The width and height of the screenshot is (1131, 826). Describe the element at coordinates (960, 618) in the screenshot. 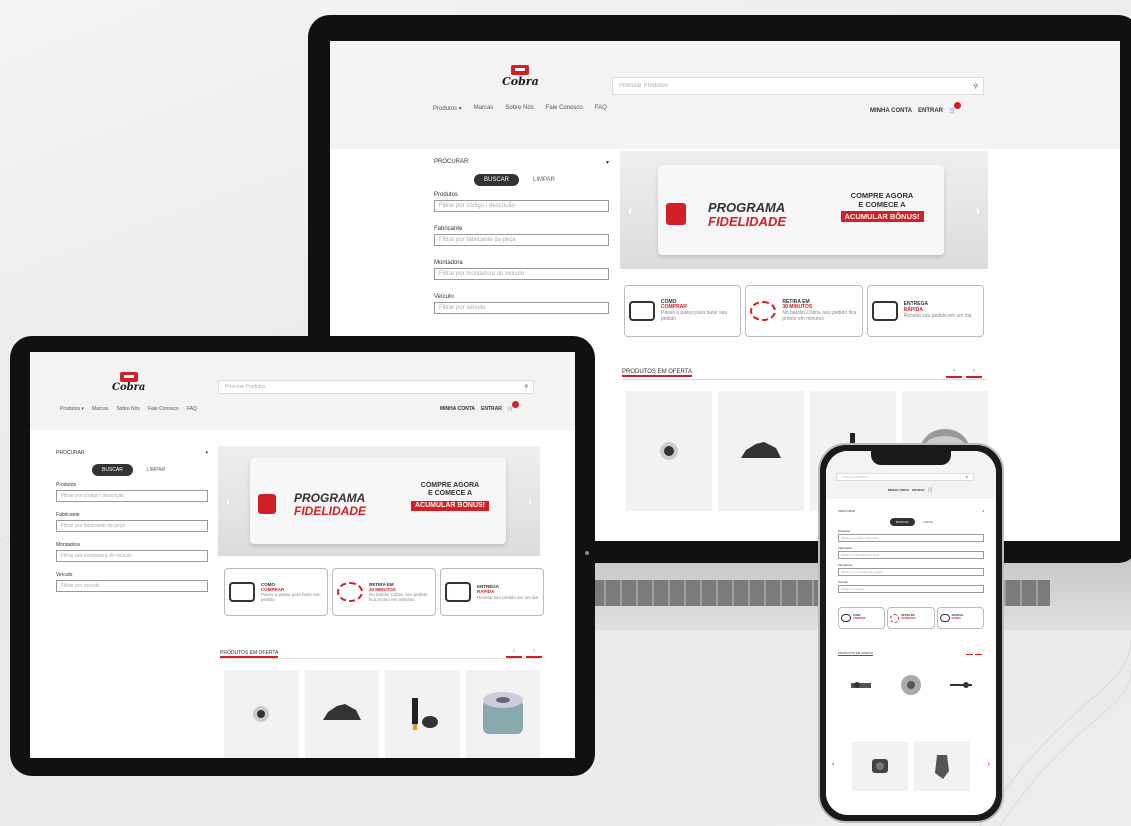

I see `feature-delivery: ENTREGA RÁPIDA` at that location.